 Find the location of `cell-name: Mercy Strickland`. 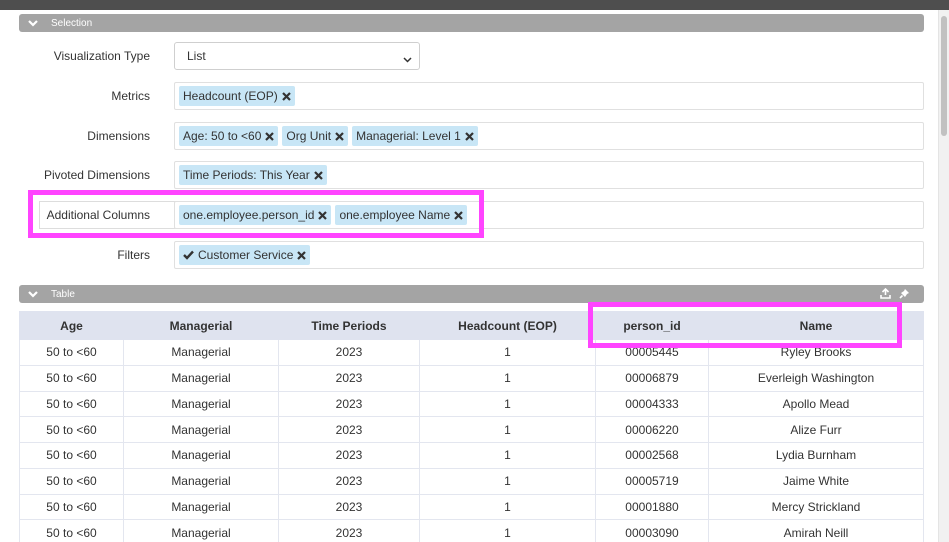

cell-name: Mercy Strickland is located at coordinates (816, 507).